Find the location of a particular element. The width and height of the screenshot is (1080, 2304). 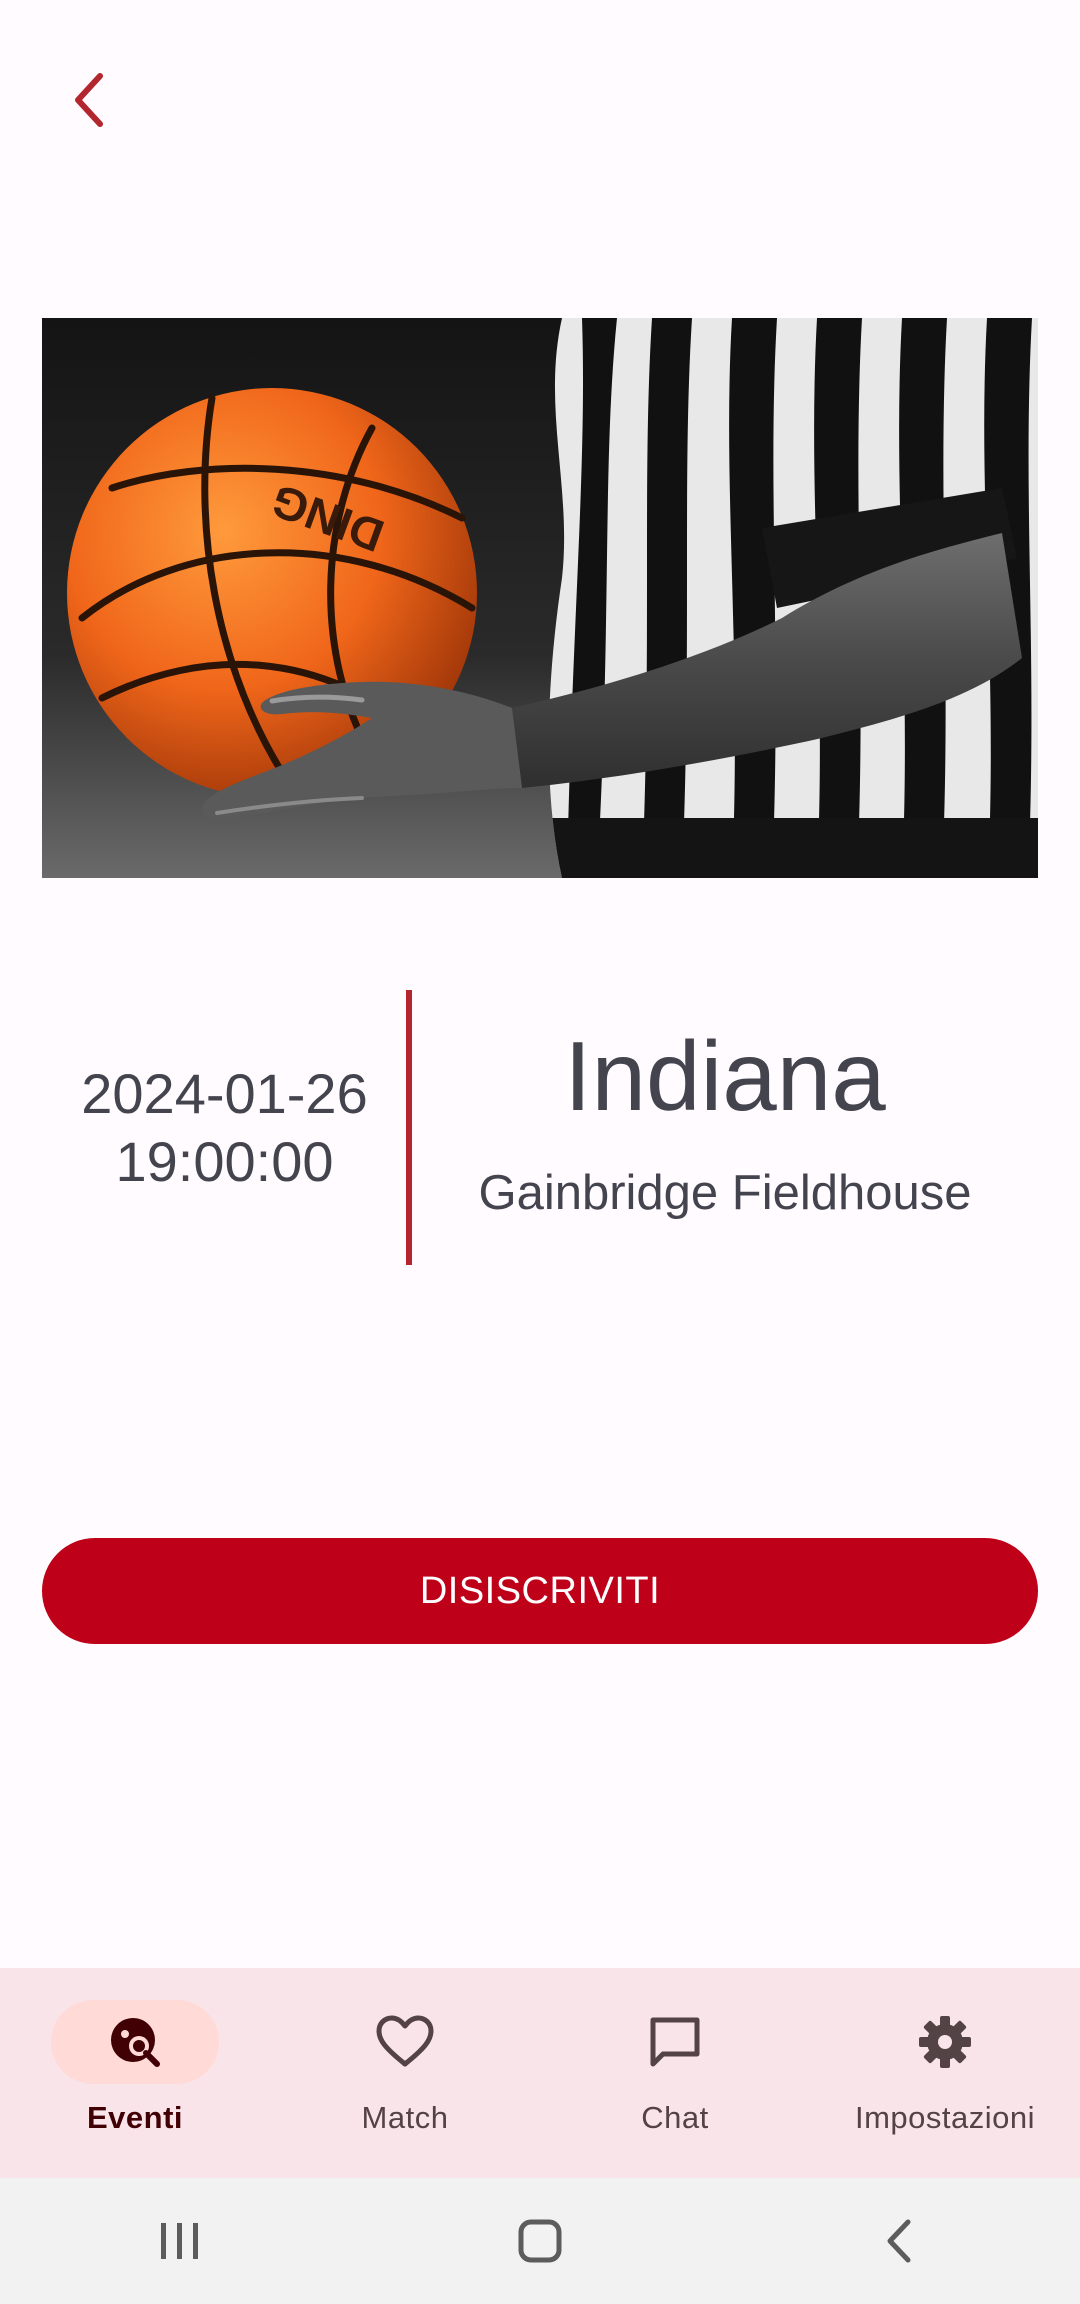

nav-label-match: Match is located at coordinates (405, 2117).